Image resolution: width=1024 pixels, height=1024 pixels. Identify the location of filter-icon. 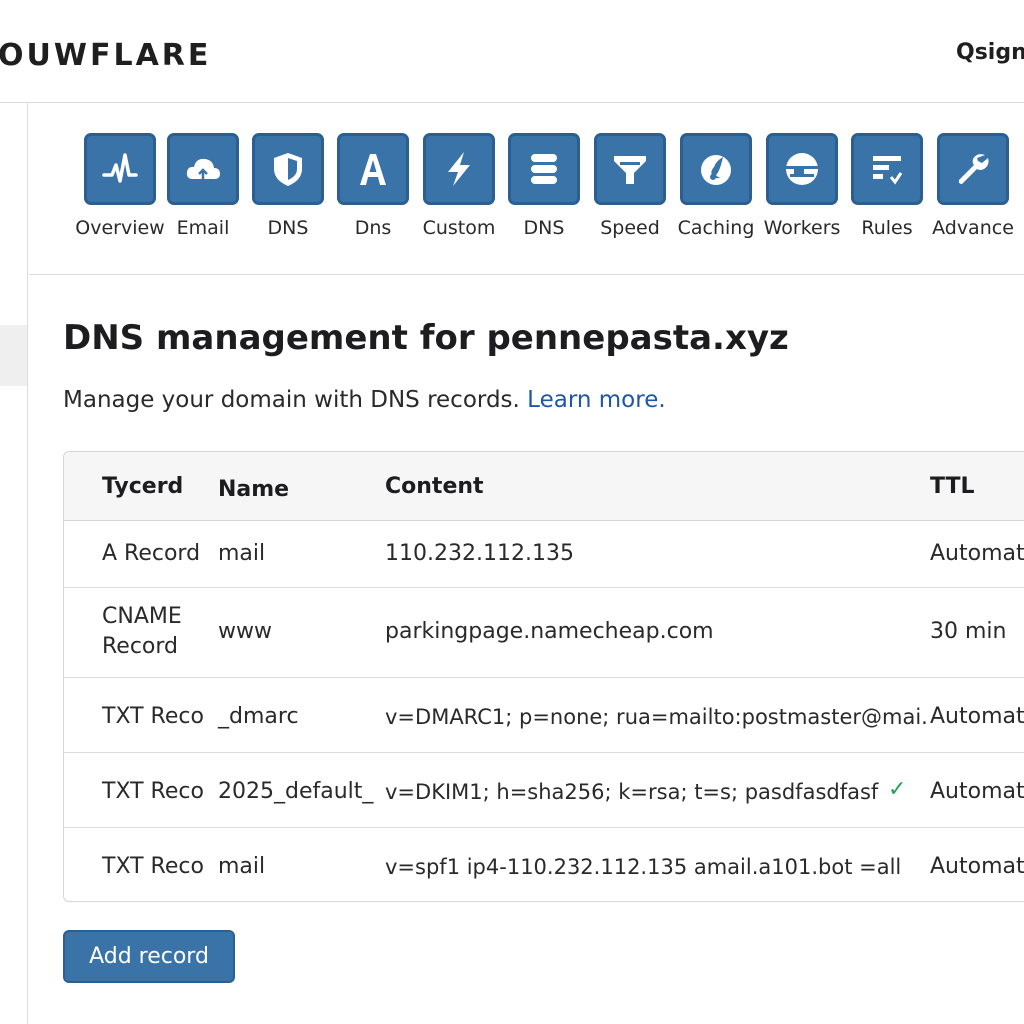
(630, 169).